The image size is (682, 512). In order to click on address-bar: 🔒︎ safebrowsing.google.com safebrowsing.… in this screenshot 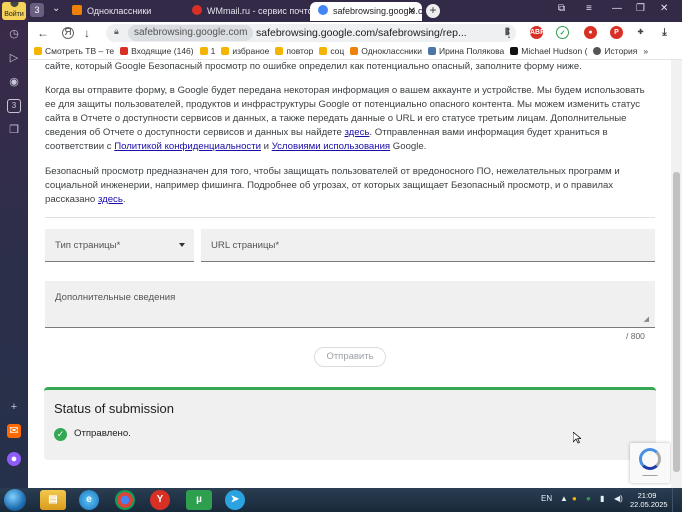, I will do `click(311, 33)`.